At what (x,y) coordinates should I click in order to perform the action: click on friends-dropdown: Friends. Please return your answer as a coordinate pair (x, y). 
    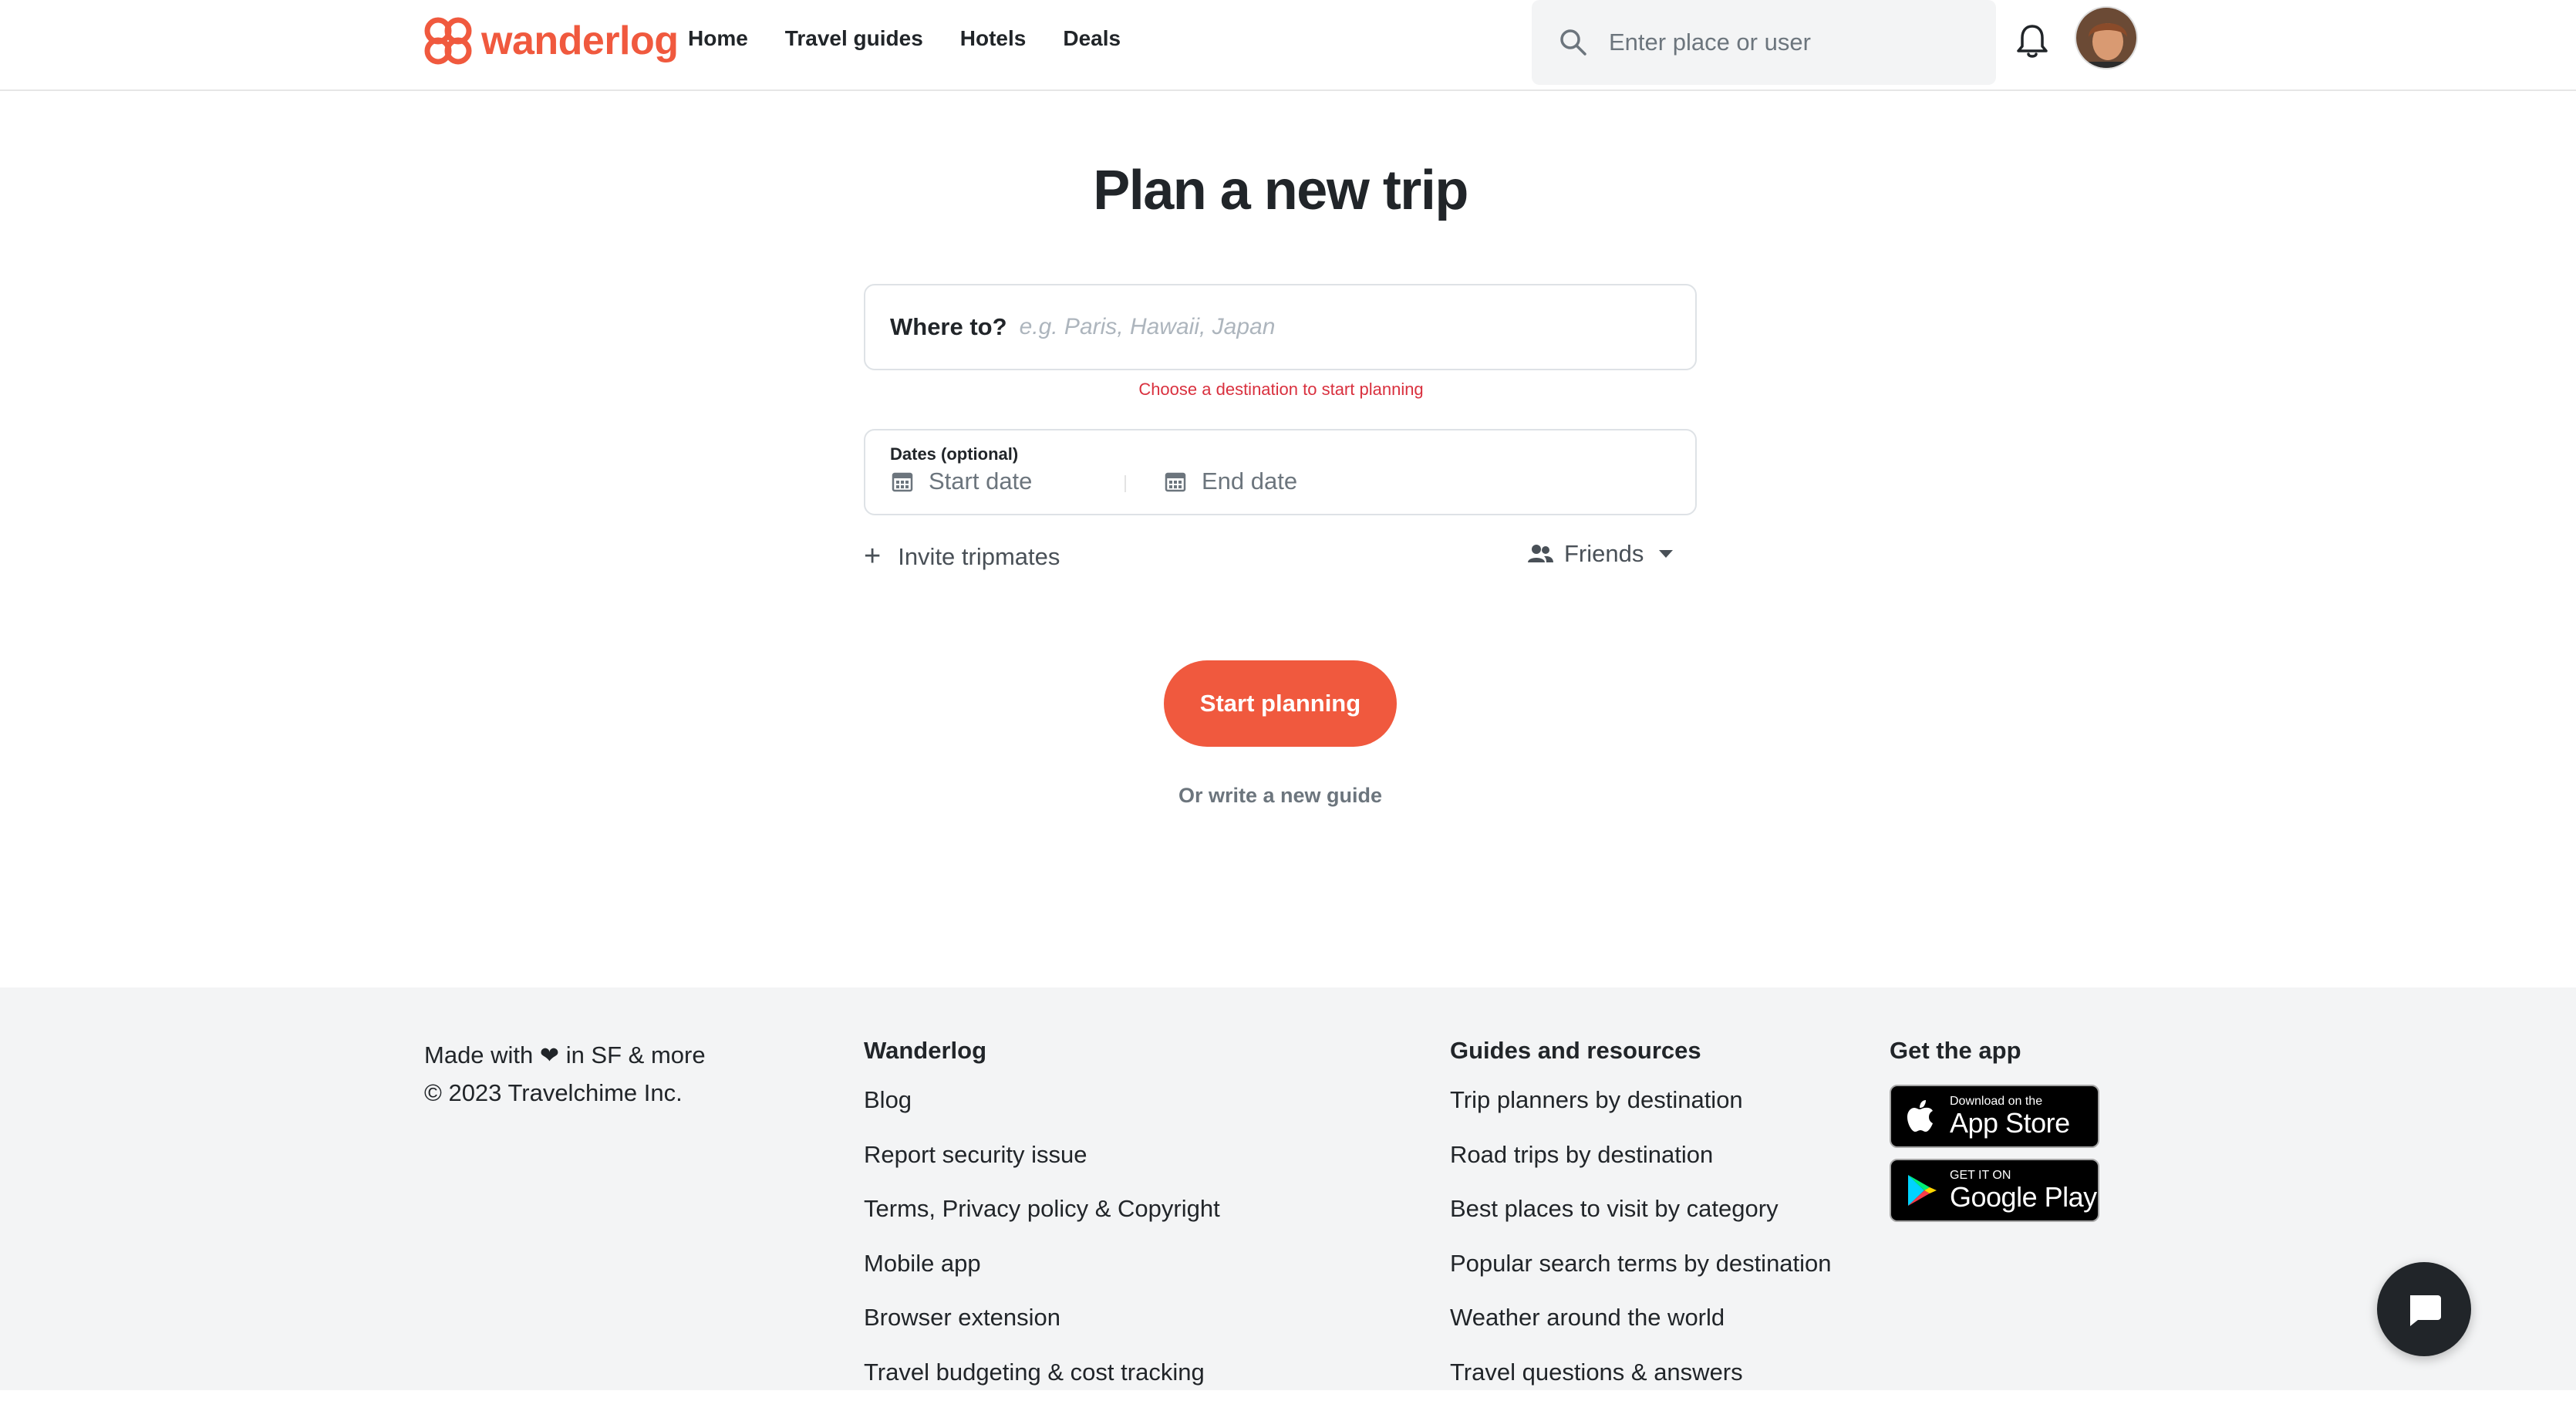
    Looking at the image, I should click on (1600, 554).